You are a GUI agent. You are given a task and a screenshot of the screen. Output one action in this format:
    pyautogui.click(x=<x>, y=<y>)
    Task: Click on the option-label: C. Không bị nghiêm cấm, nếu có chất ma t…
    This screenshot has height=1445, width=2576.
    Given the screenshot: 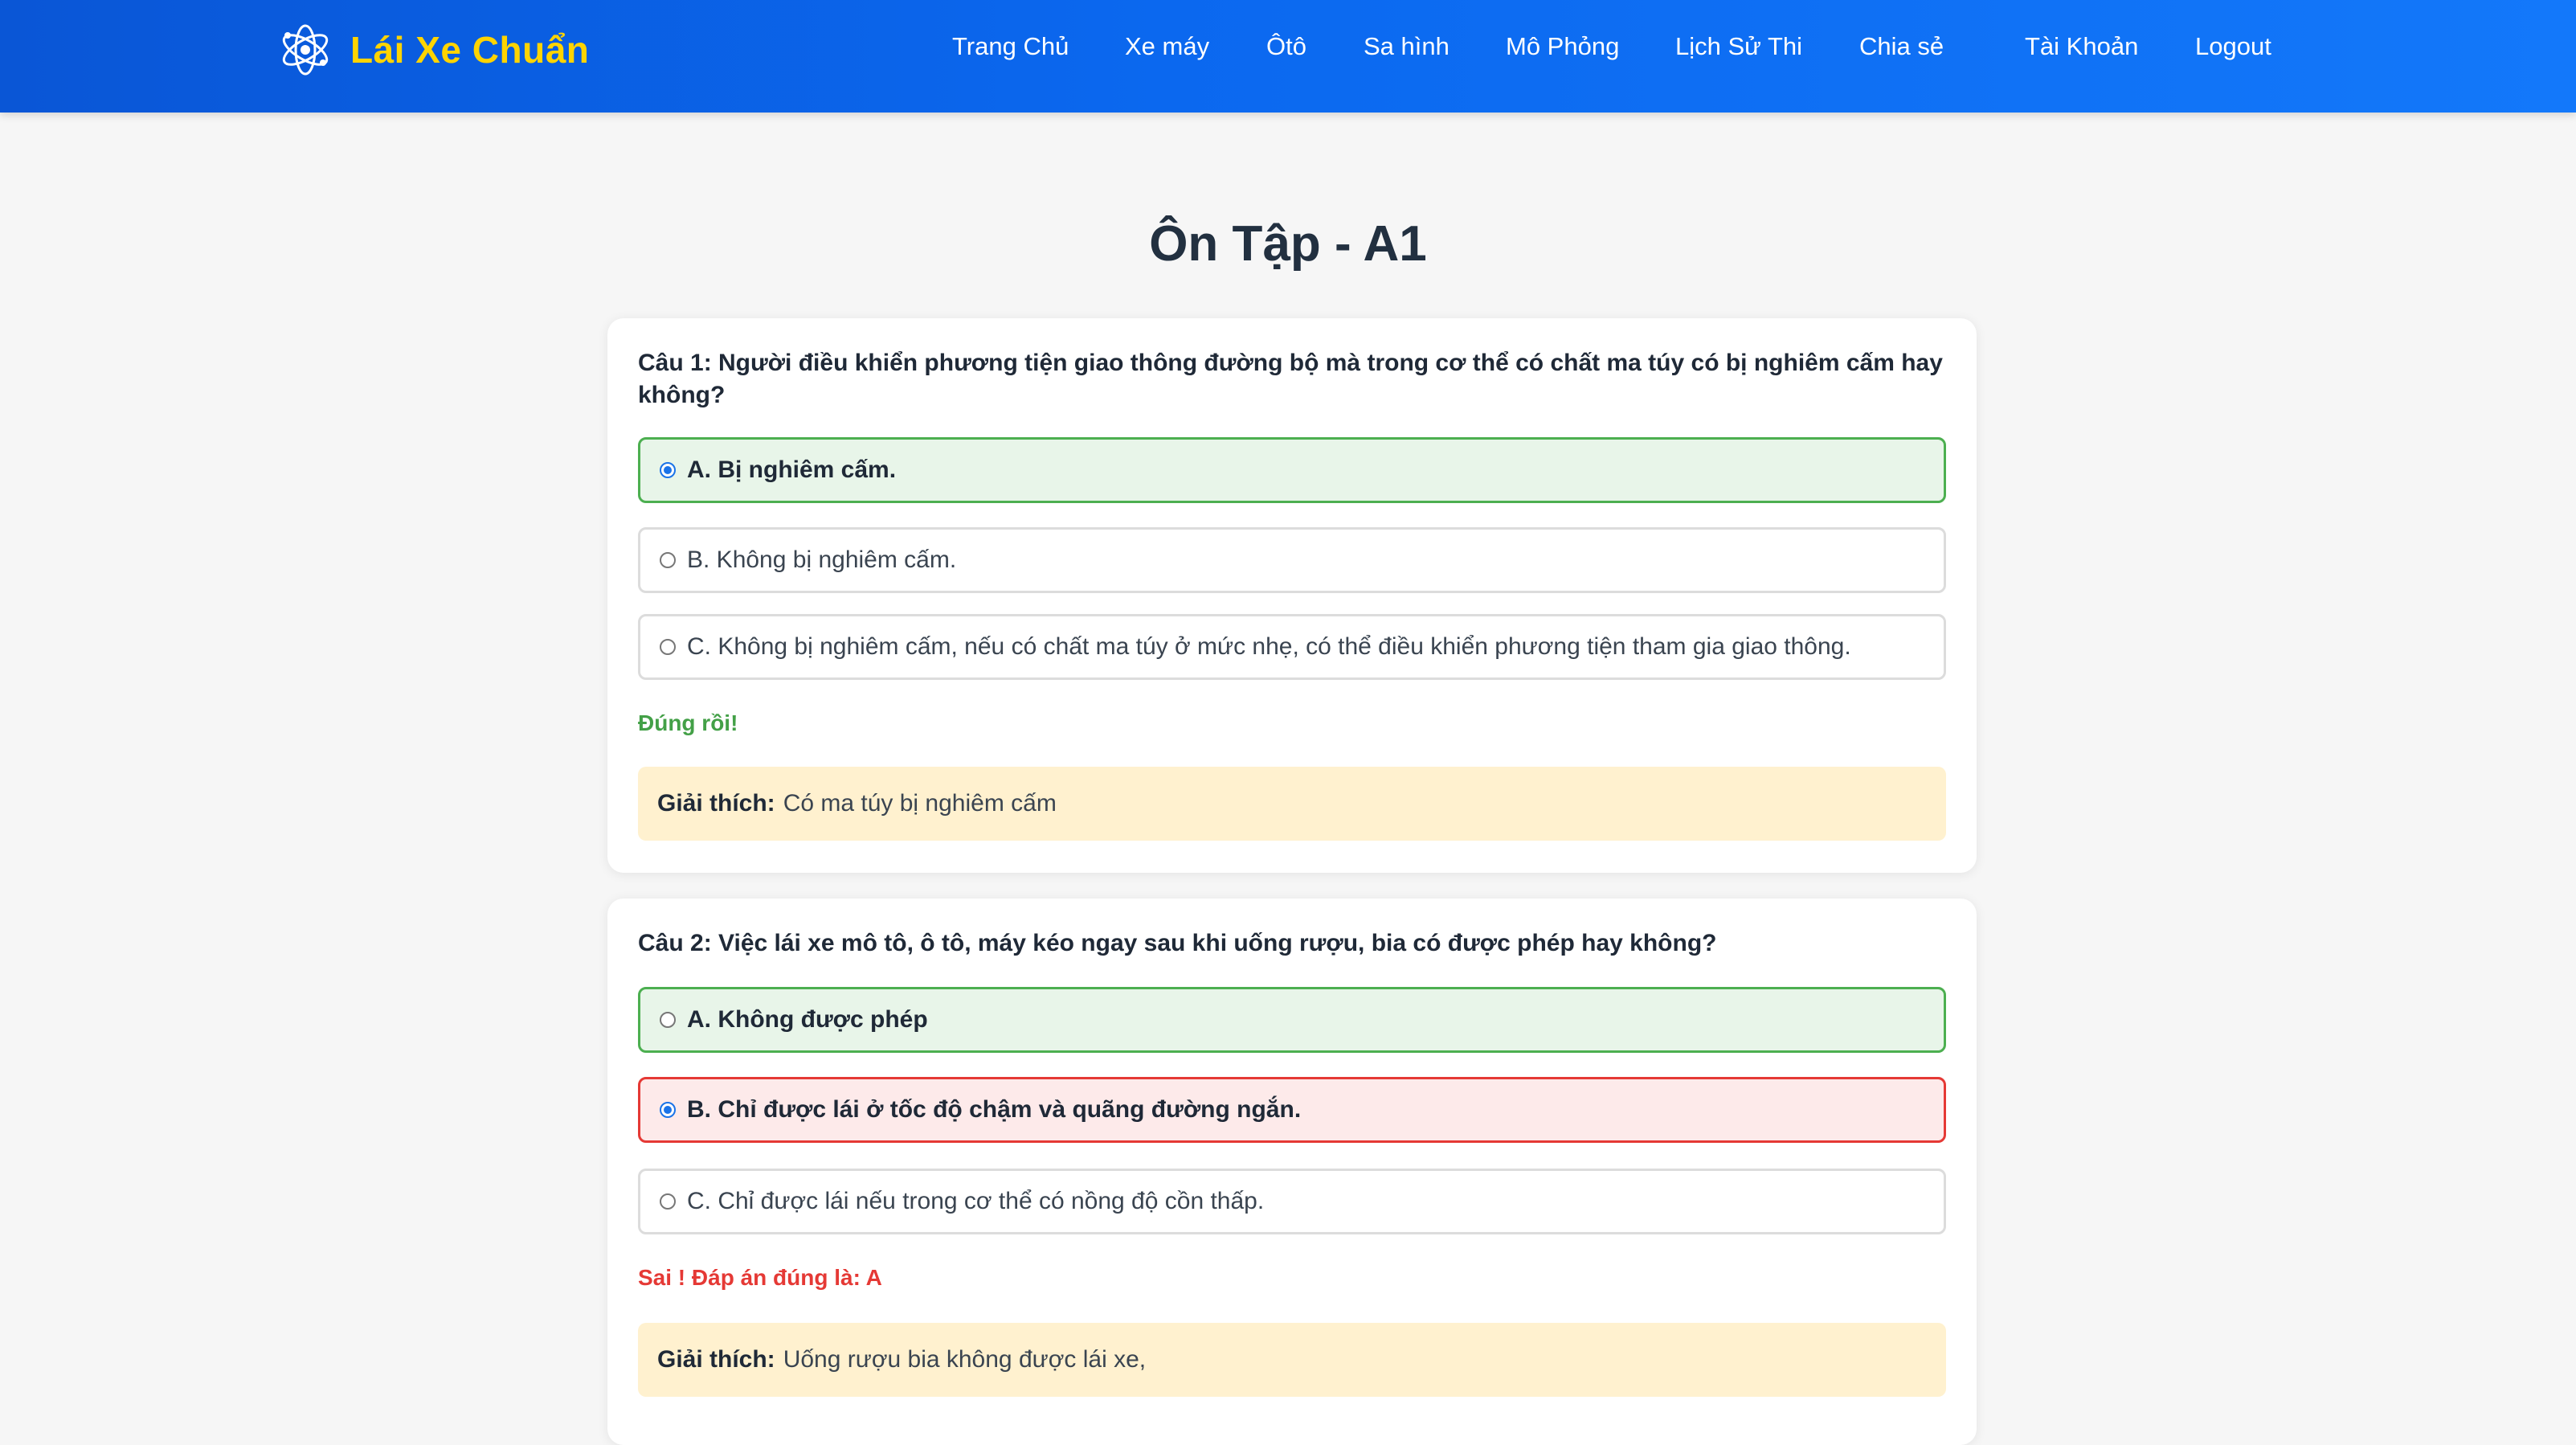 What is the action you would take?
    pyautogui.click(x=1269, y=646)
    